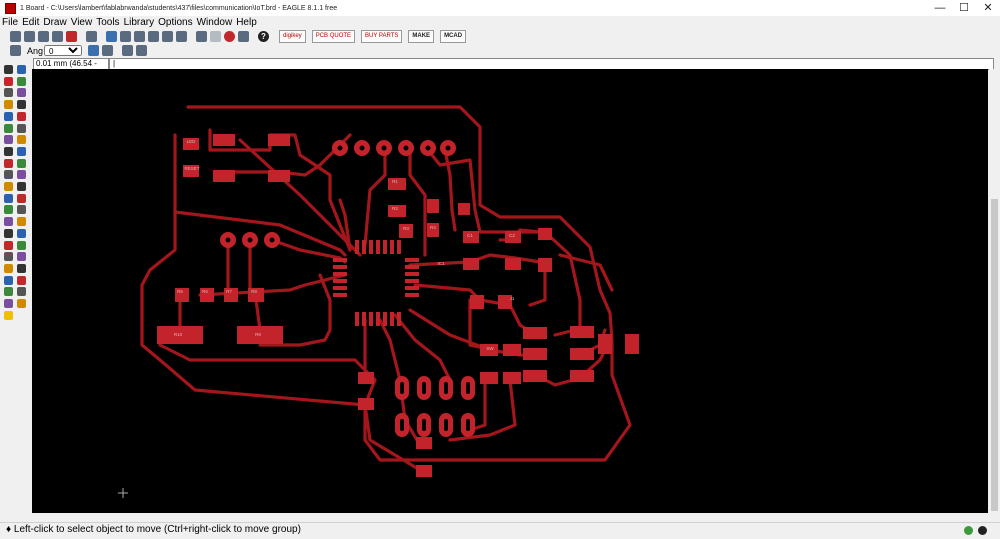 Image resolution: width=1000 pixels, height=539 pixels. I want to click on maximize-button: ☐, so click(964, 8).